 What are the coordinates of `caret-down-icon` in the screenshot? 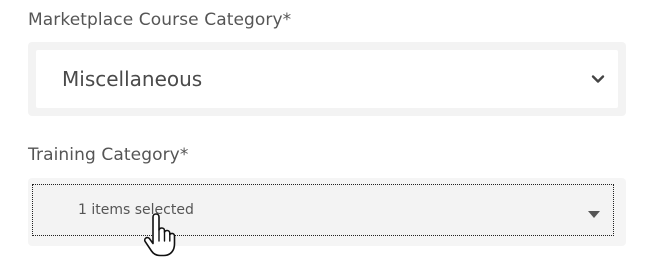 It's located at (594, 211).